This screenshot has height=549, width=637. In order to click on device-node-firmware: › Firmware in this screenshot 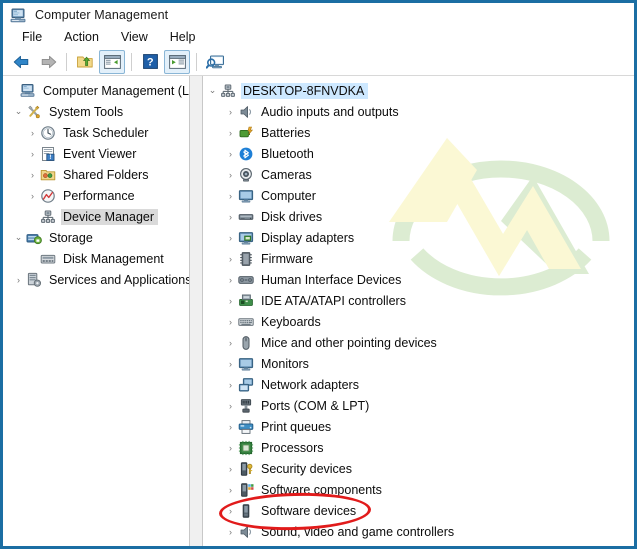, I will do `click(418, 258)`.